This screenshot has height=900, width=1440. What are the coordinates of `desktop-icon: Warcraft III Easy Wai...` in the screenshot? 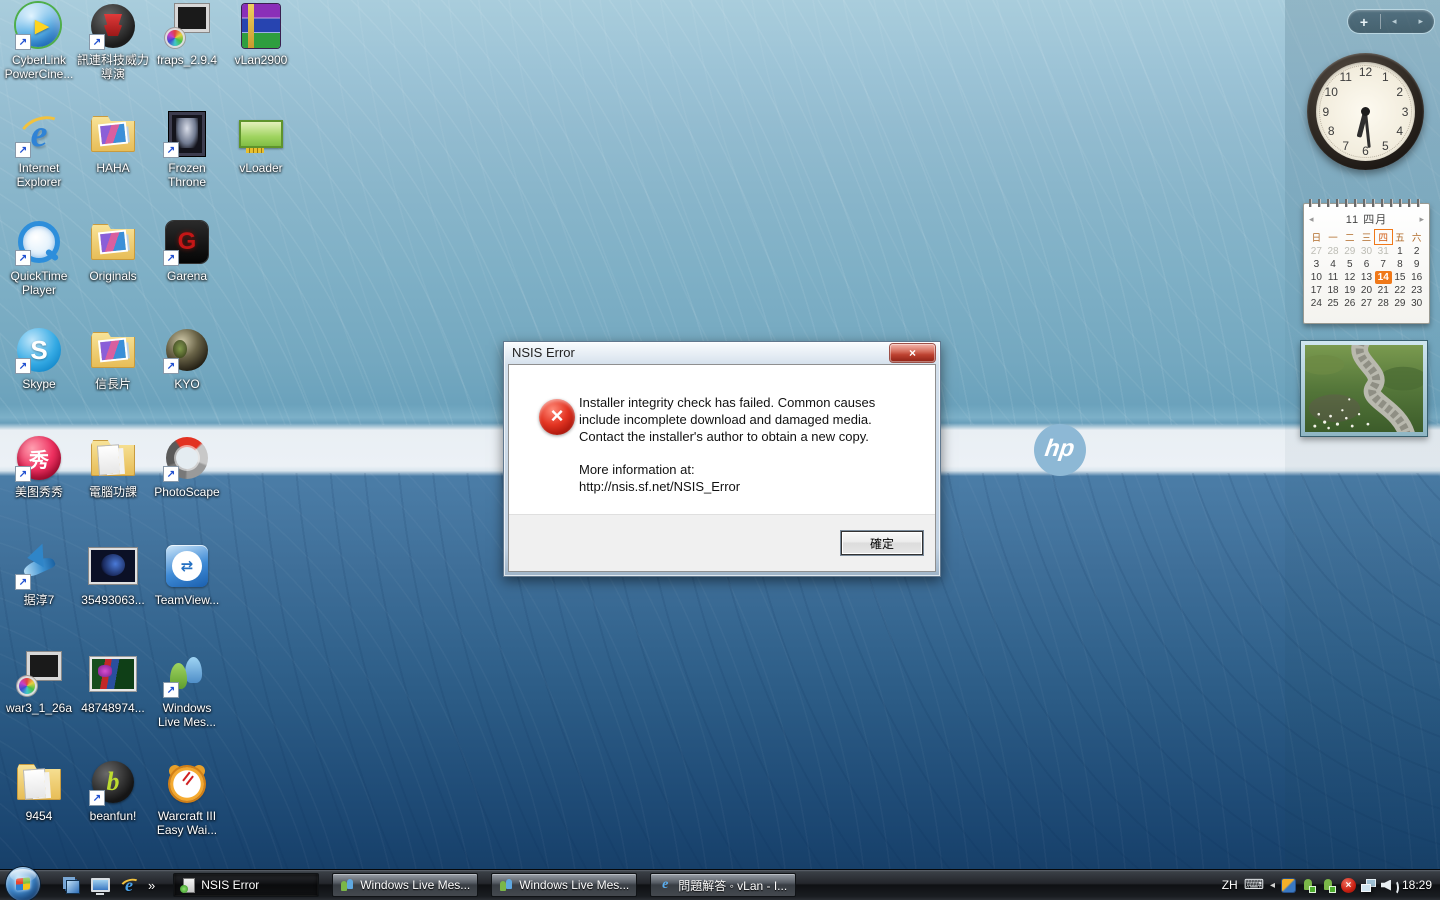 It's located at (187, 812).